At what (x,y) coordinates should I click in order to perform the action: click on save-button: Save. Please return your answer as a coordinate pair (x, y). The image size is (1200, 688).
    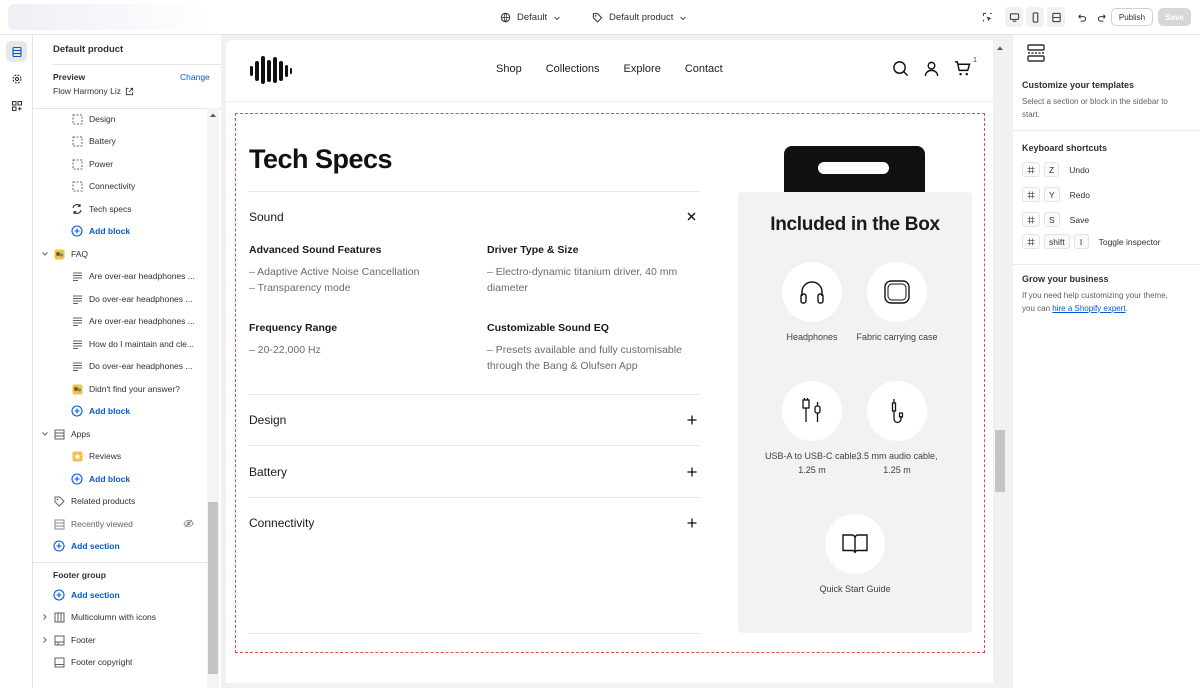
    Looking at the image, I should click on (1174, 17).